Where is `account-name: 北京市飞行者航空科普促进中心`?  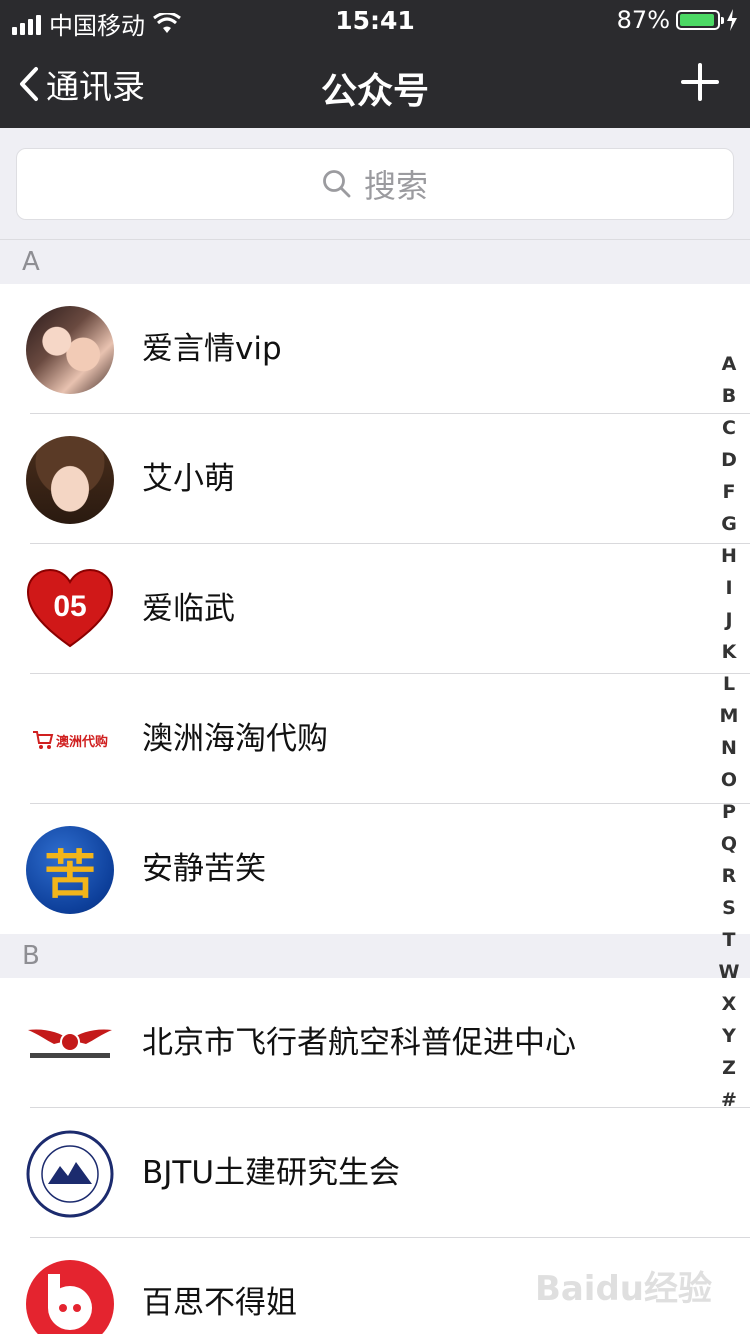
account-name: 北京市飞行者航空科普促进中心 is located at coordinates (359, 1043).